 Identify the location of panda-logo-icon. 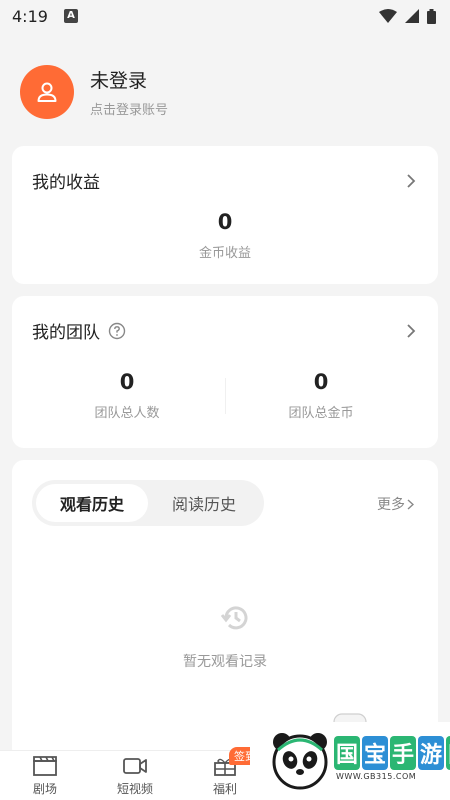
(300, 761).